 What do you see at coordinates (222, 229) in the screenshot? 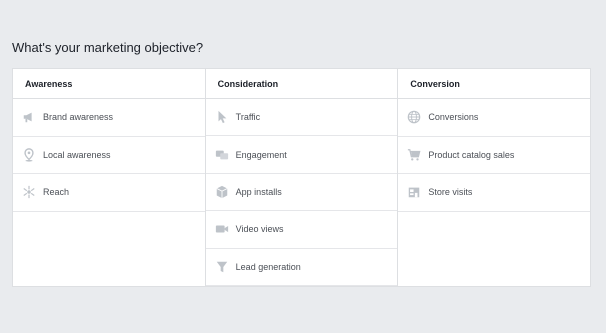
I see `video-camera-icon` at bounding box center [222, 229].